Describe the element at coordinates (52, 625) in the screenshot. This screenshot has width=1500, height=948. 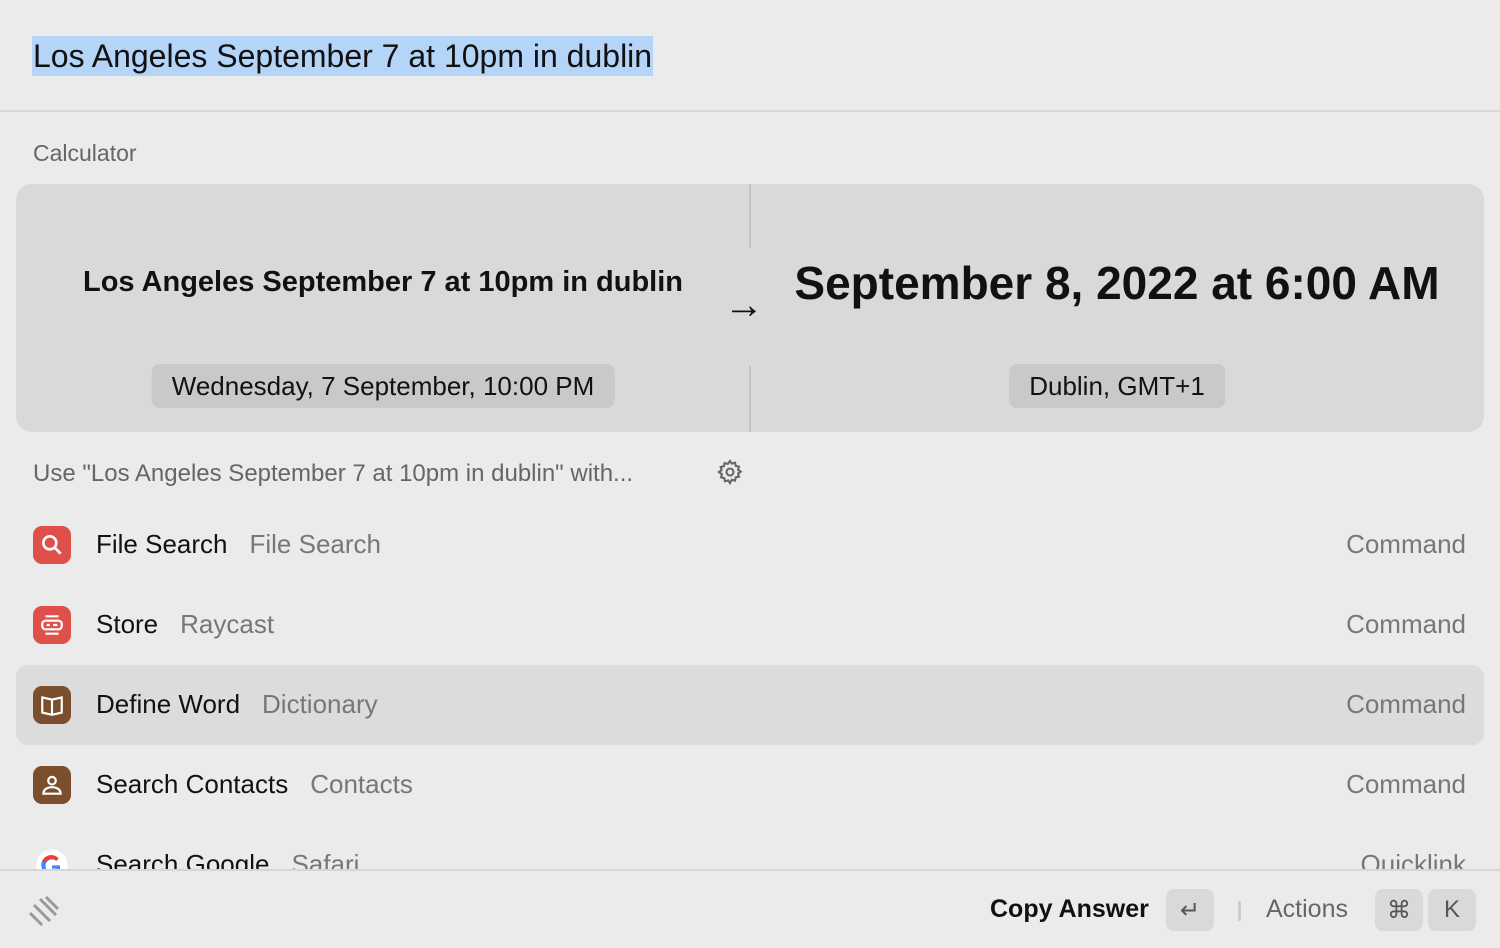
I see `store-icon` at that location.